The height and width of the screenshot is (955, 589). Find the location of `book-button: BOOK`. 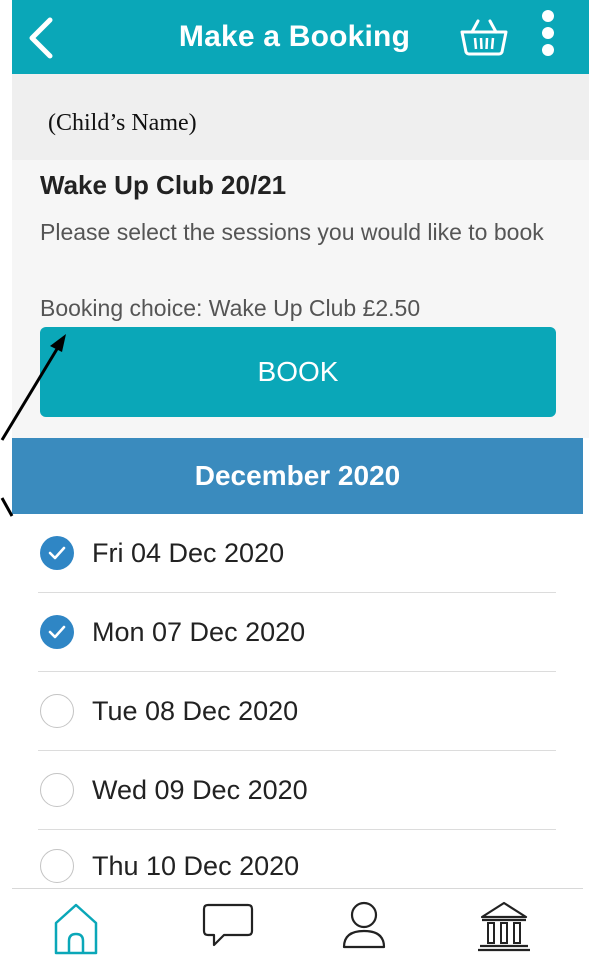

book-button: BOOK is located at coordinates (298, 372).